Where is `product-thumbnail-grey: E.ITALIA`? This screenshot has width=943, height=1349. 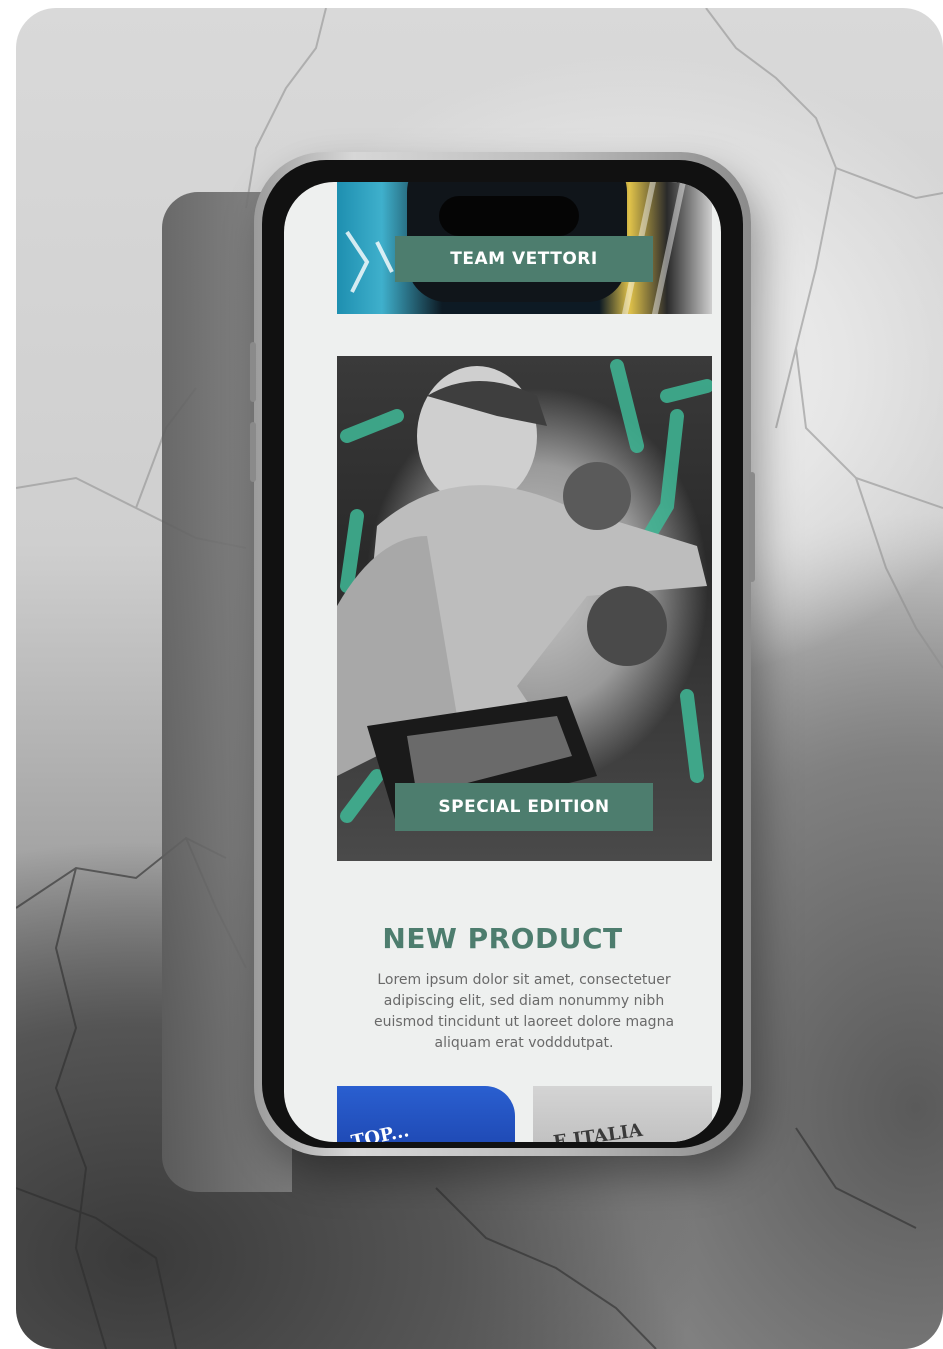
product-thumbnail-grey: E.ITALIA is located at coordinates (622, 1114).